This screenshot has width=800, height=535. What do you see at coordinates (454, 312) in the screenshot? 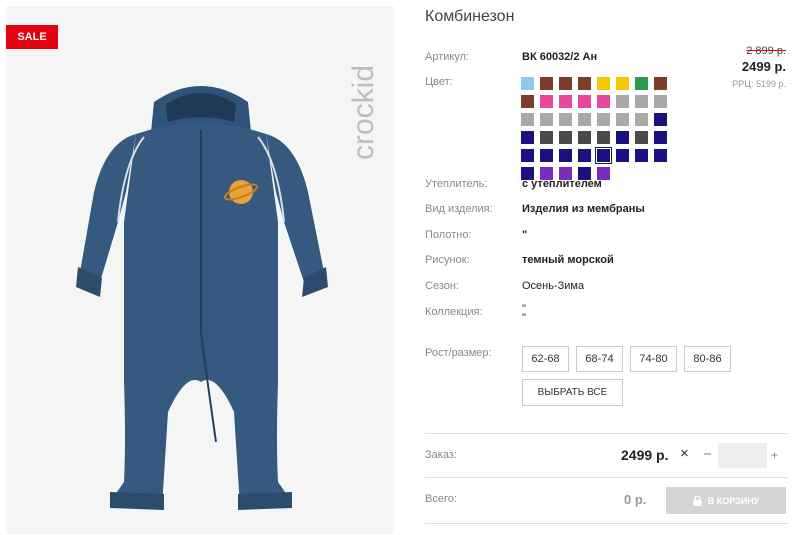
I see `attr-label: Коллекция:` at bounding box center [454, 312].